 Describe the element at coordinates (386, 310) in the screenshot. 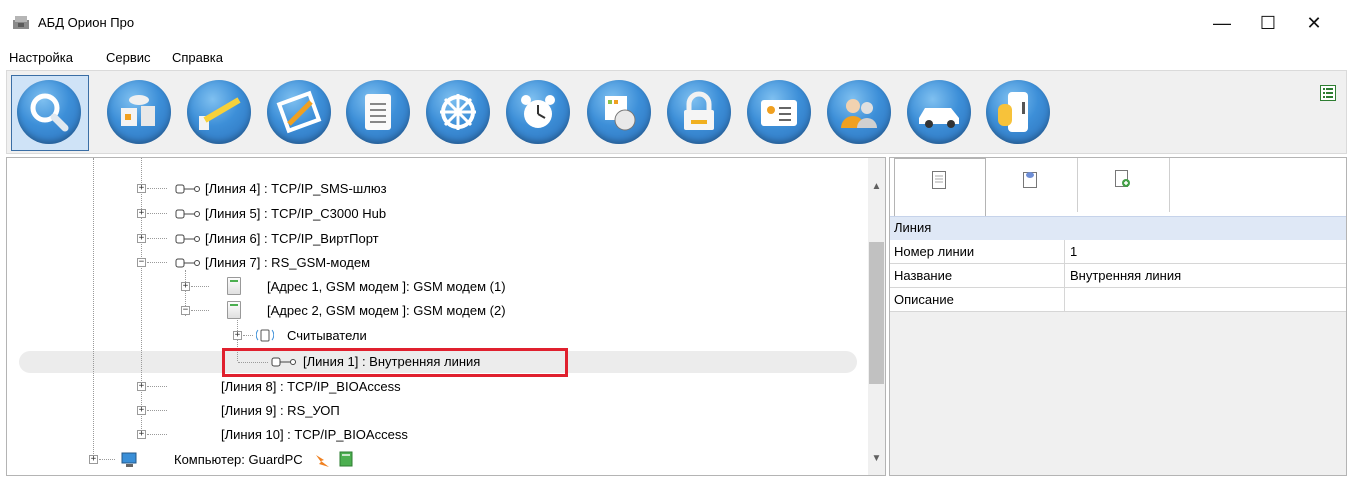

I see `tree-row-label: [Адрес 2, GSM модем ]: GSM модем (2)` at that location.